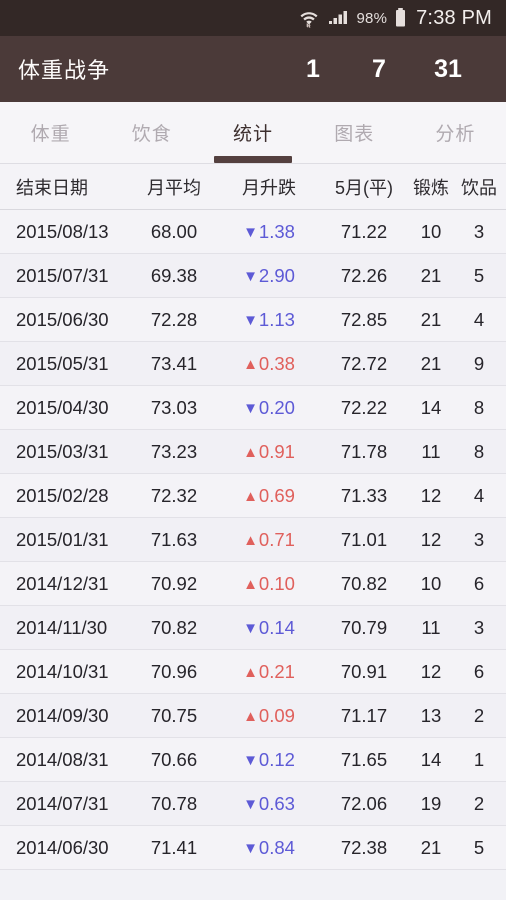 The width and height of the screenshot is (506, 900). Describe the element at coordinates (269, 628) in the screenshot. I see `cell-month-change: ▼ 0.14` at that location.